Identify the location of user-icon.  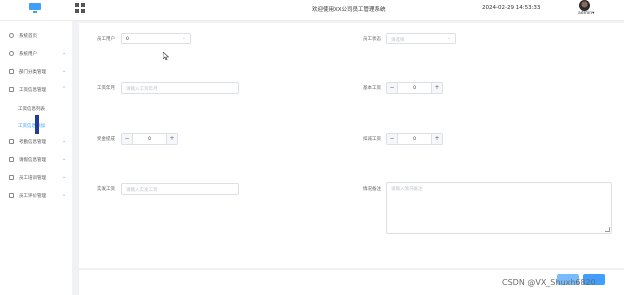
(11, 53).